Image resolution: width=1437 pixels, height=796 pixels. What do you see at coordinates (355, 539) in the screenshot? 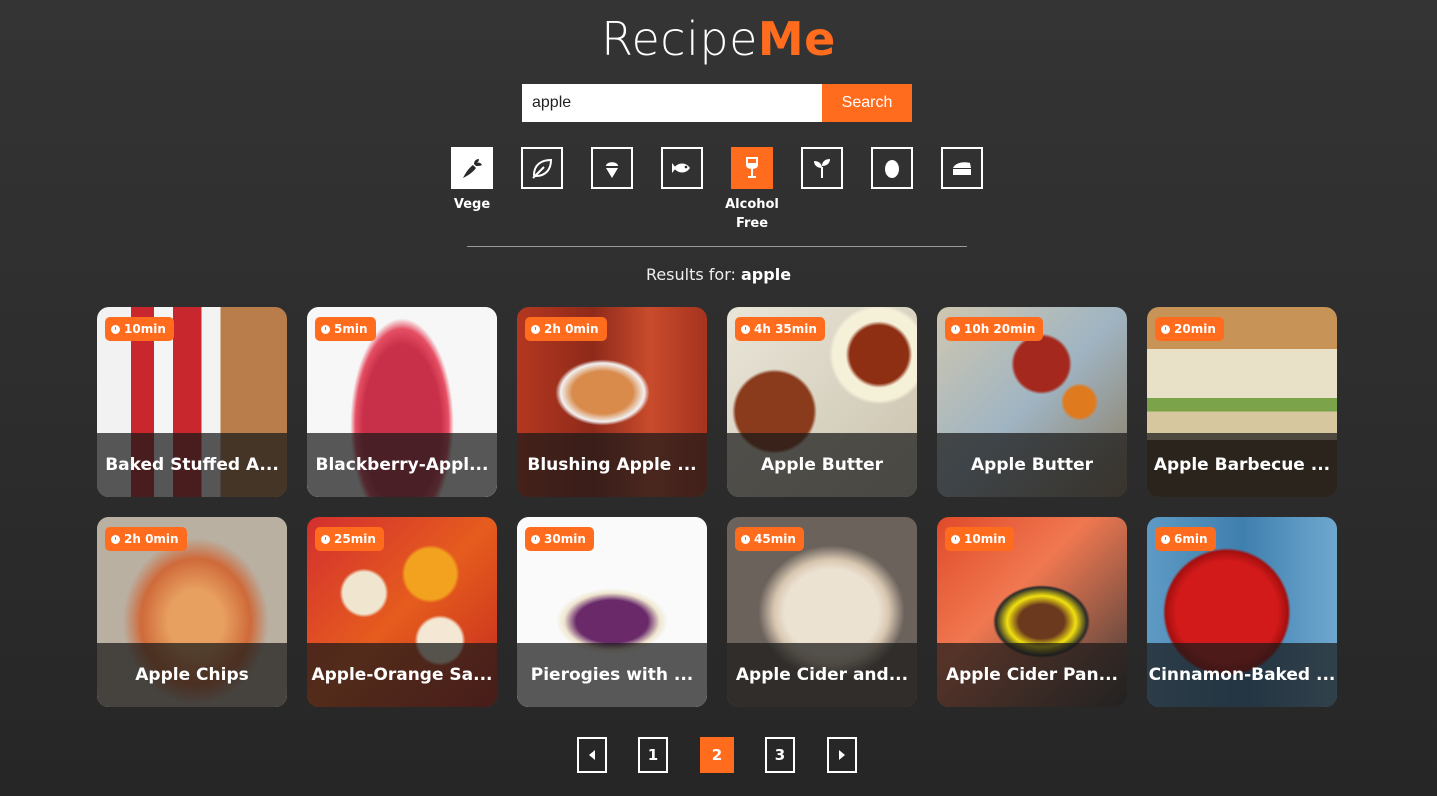
I see `cook-time-text: 25min` at bounding box center [355, 539].